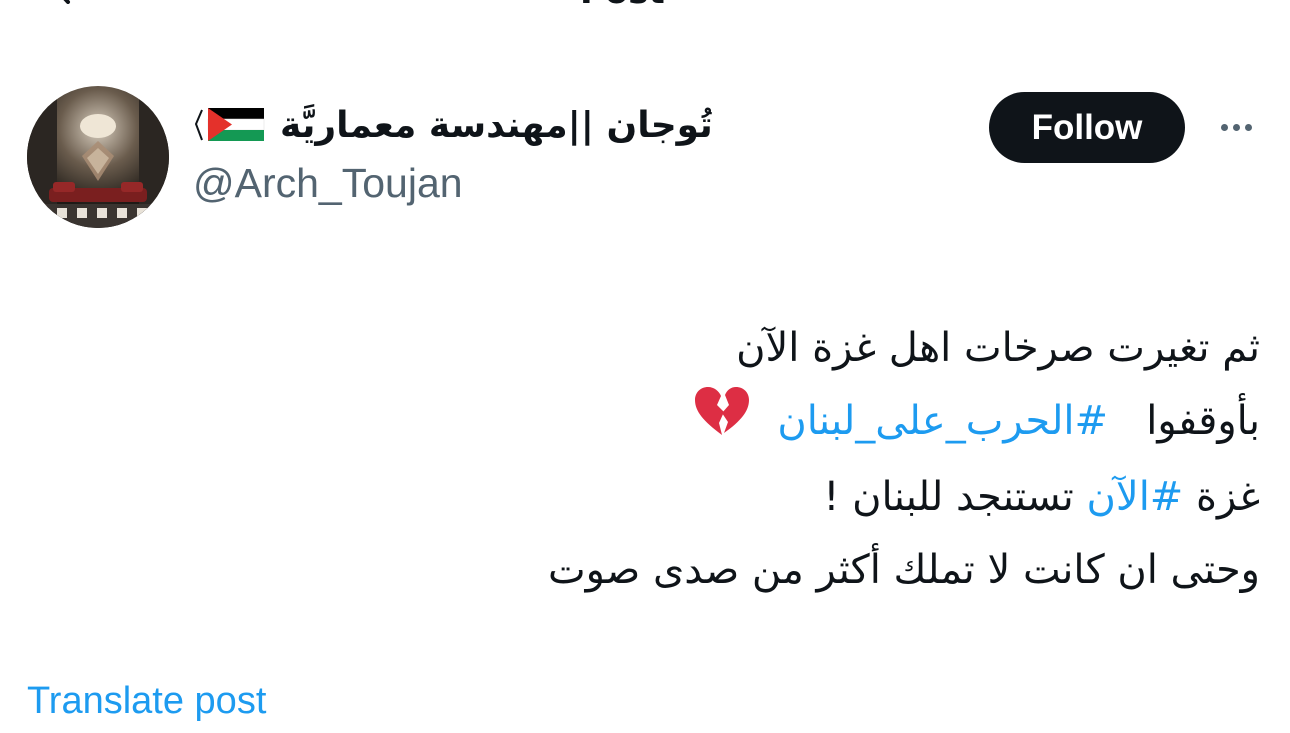 The height and width of the screenshot is (733, 1290). Describe the element at coordinates (1228, 497) in the screenshot. I see `tweet-line-3-prefix: غزة` at that location.